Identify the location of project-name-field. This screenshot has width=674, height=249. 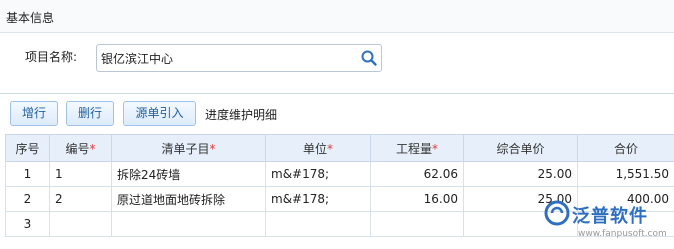
(239, 58).